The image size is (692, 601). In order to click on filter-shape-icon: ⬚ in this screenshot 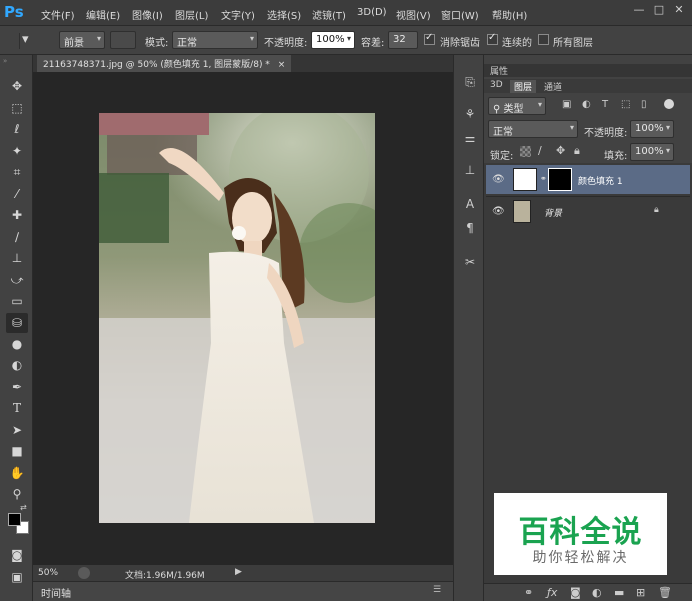, I will do `click(625, 104)`.